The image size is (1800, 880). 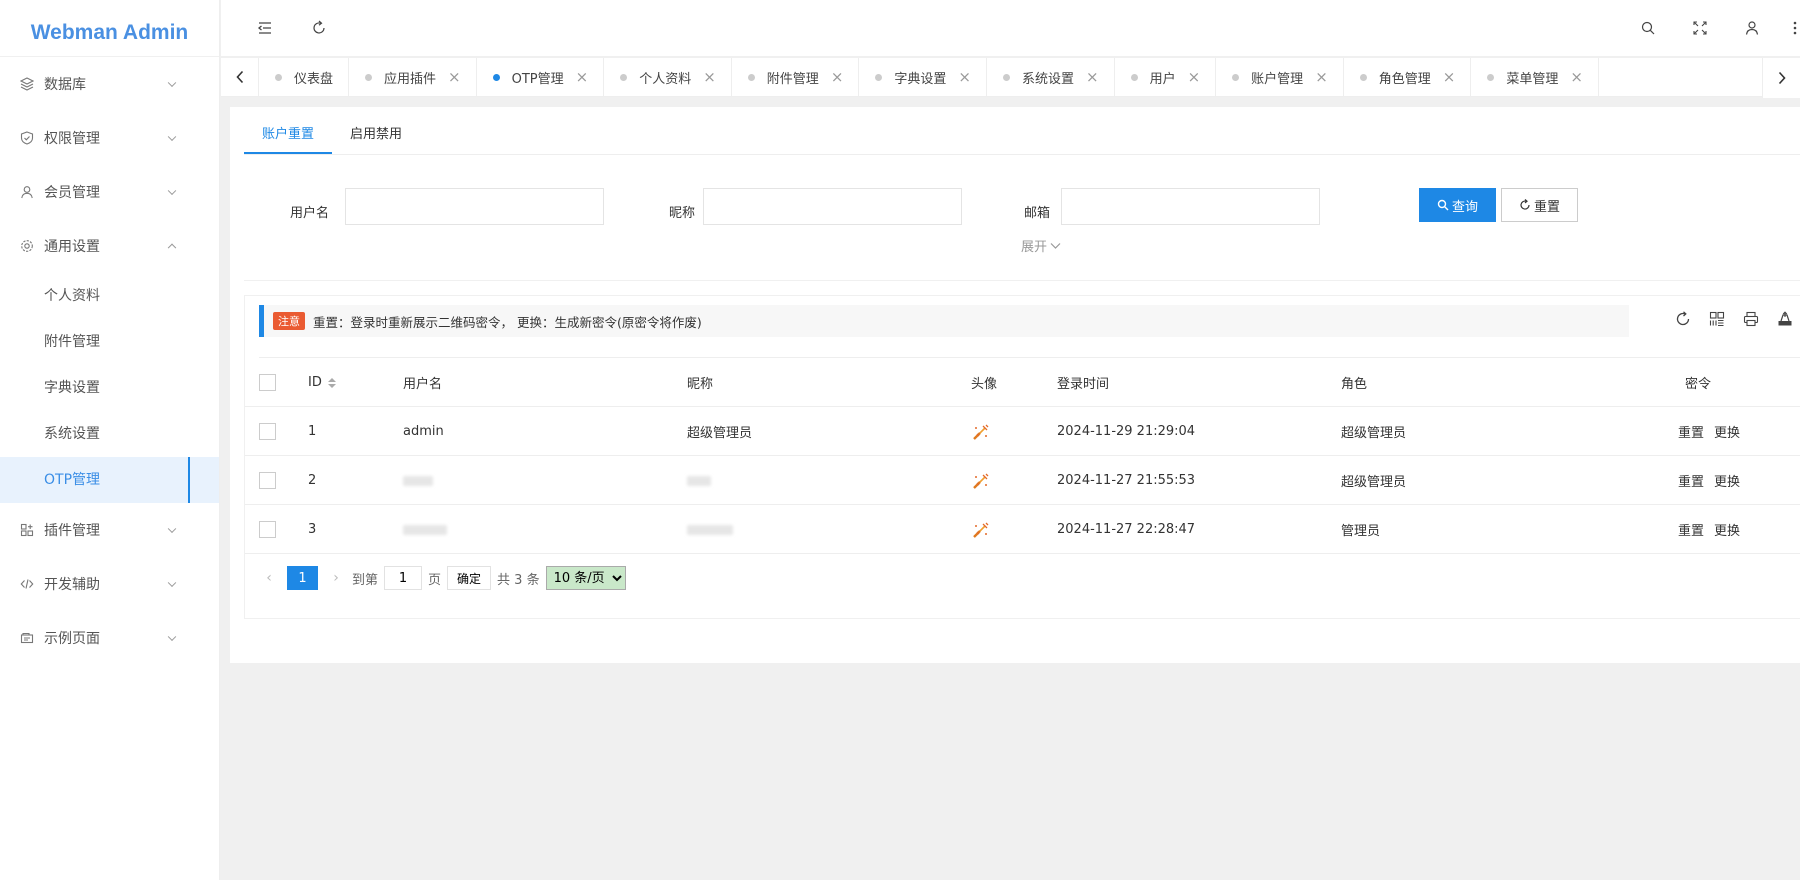 What do you see at coordinates (304, 77) in the screenshot?
I see `tab-dashboard: 仪表盘` at bounding box center [304, 77].